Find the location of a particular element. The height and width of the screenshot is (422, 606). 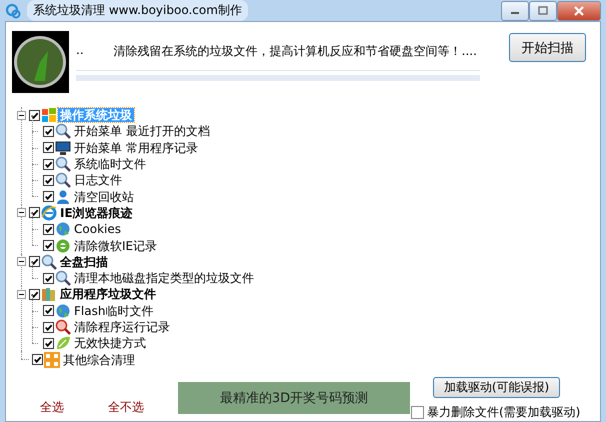

tree-item: 清除微软IE记录 is located at coordinates (116, 245).